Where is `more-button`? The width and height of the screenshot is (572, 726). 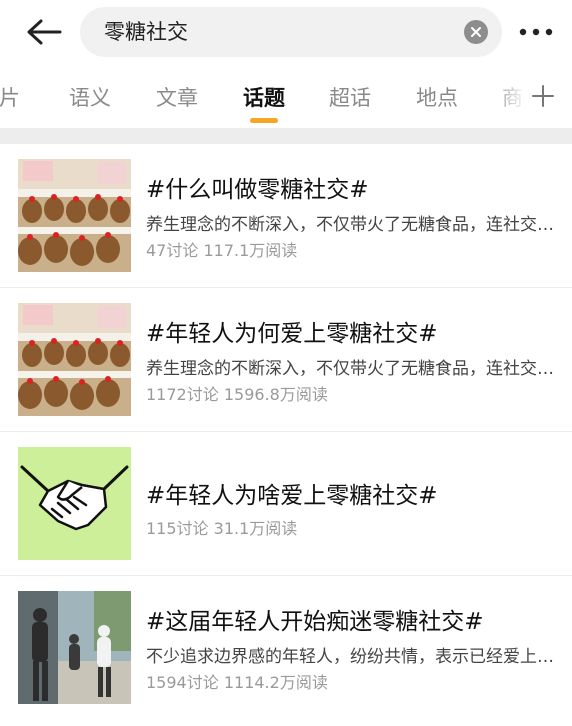
more-button is located at coordinates (536, 32).